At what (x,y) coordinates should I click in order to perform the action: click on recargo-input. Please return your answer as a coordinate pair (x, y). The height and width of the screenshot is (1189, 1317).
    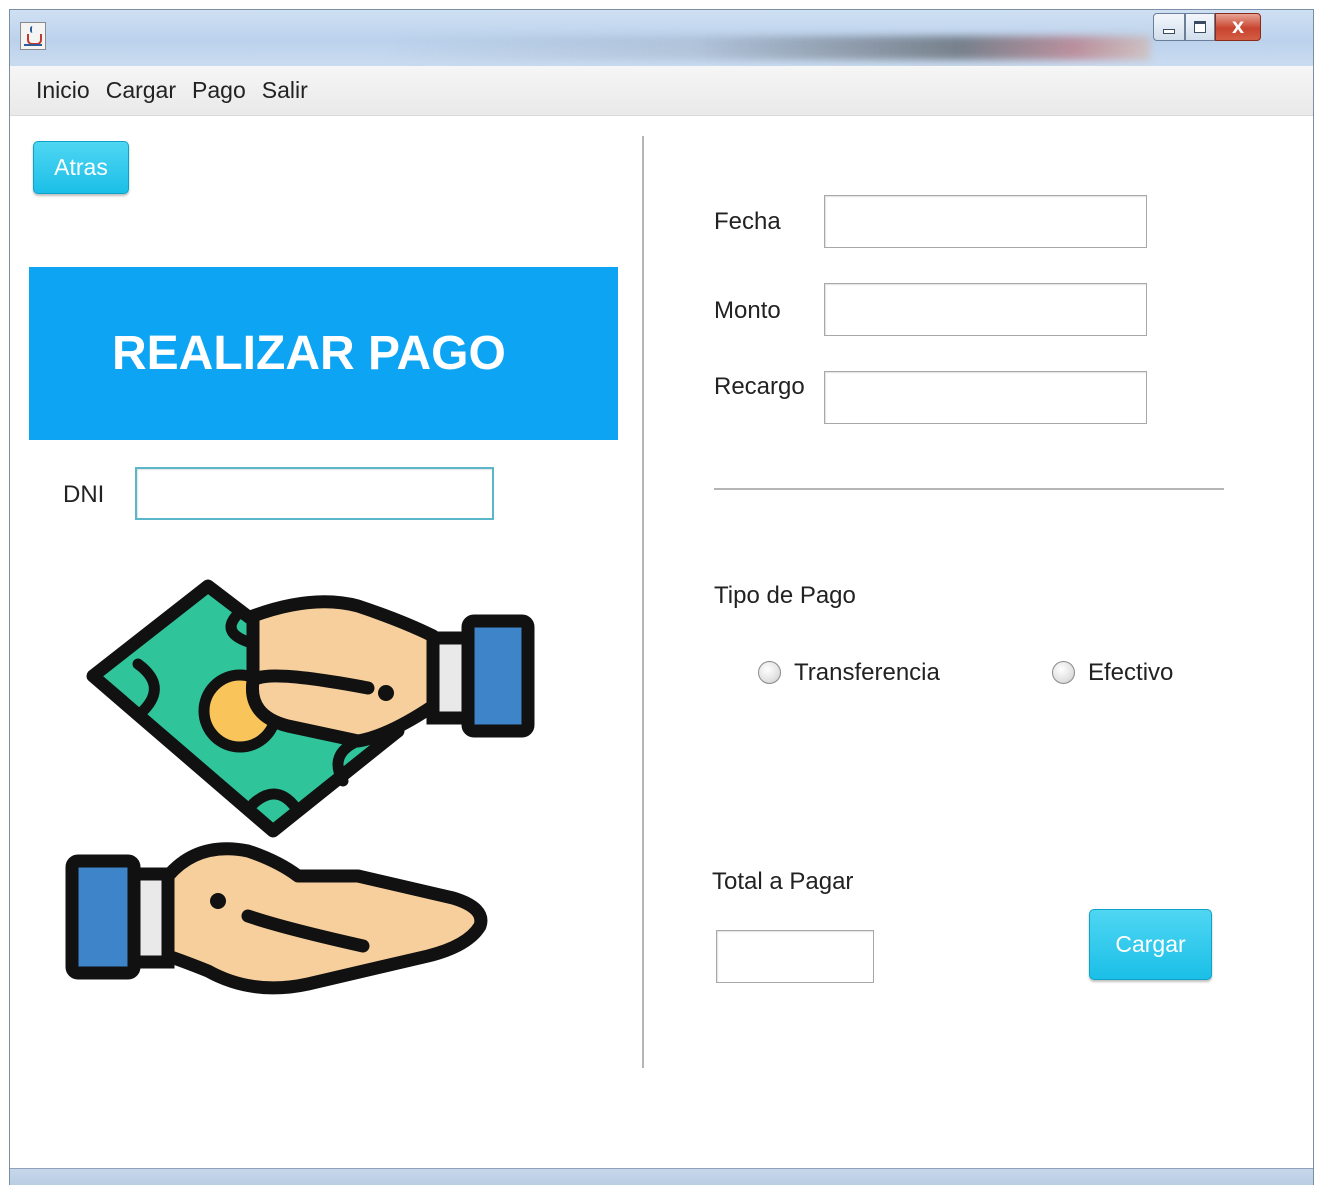
    Looking at the image, I should click on (985, 397).